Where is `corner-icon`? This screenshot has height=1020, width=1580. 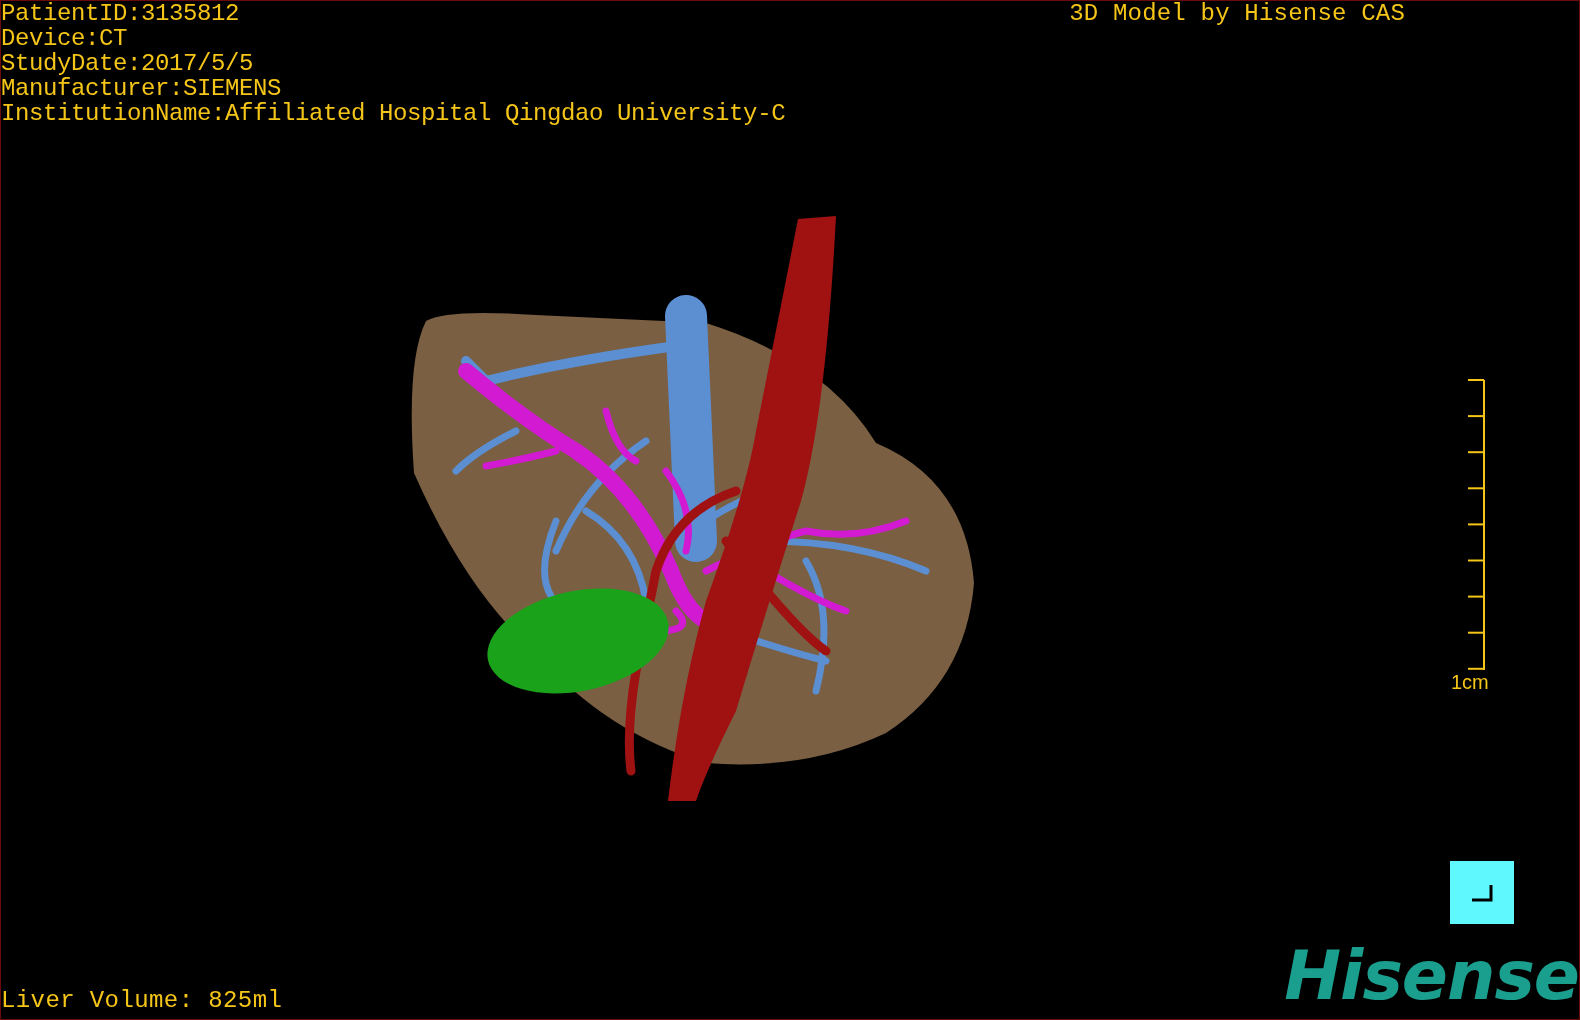 corner-icon is located at coordinates (1482, 892).